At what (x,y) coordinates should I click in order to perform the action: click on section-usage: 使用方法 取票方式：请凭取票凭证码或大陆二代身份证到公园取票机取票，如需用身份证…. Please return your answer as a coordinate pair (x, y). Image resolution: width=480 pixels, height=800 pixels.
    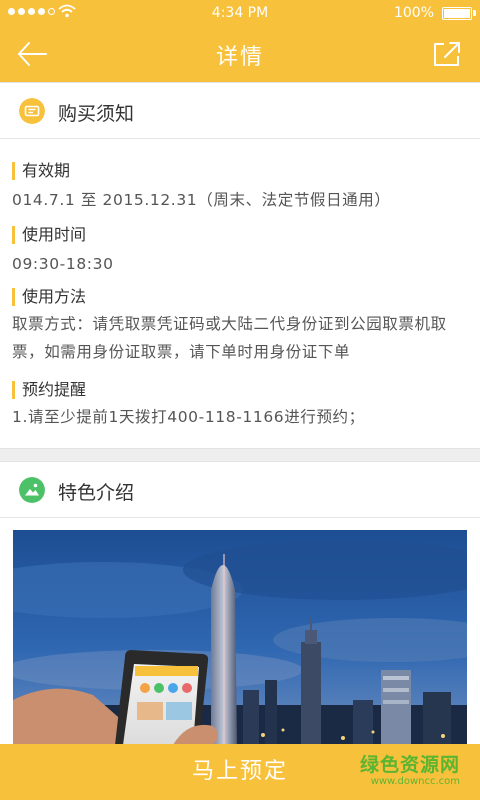
    Looking at the image, I should click on (242, 327).